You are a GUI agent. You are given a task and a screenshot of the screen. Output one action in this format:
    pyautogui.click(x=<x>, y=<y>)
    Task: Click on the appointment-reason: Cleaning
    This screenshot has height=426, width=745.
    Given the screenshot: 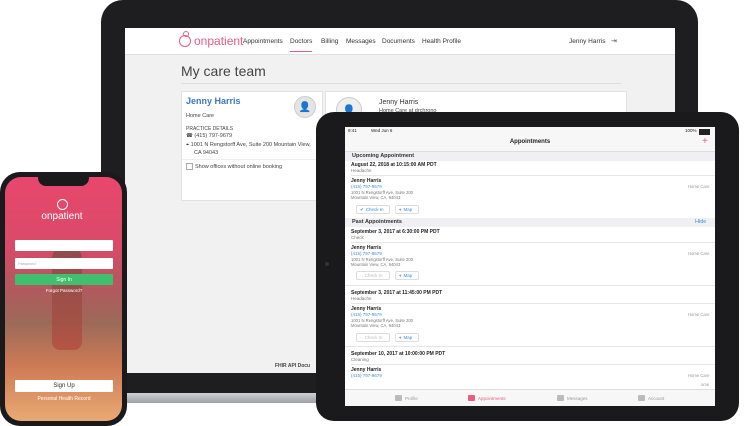 What is the action you would take?
    pyautogui.click(x=360, y=359)
    